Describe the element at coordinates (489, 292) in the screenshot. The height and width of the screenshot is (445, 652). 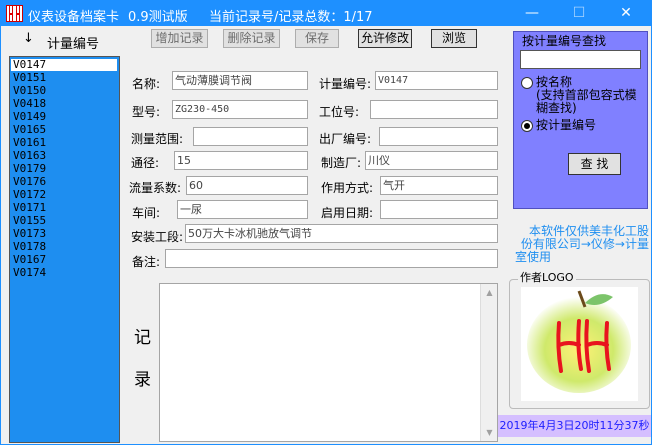
I see `scroll-up-icon: ▲` at that location.